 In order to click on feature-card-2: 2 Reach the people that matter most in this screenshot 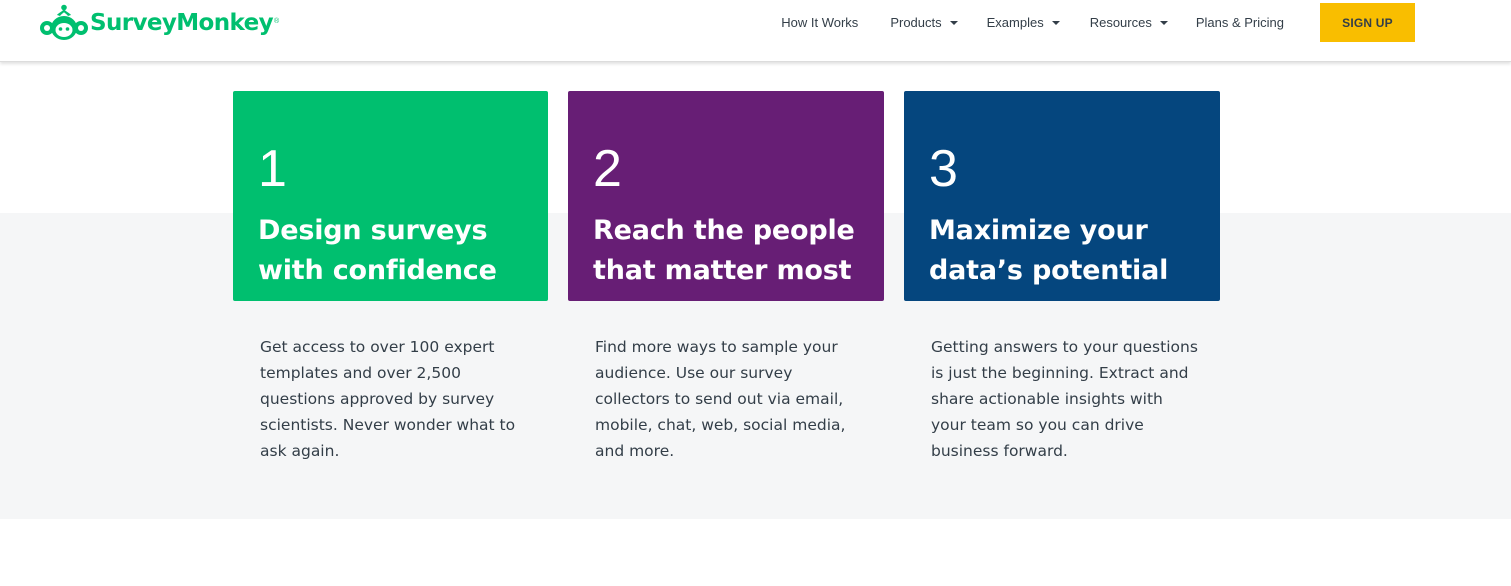, I will do `click(726, 196)`.